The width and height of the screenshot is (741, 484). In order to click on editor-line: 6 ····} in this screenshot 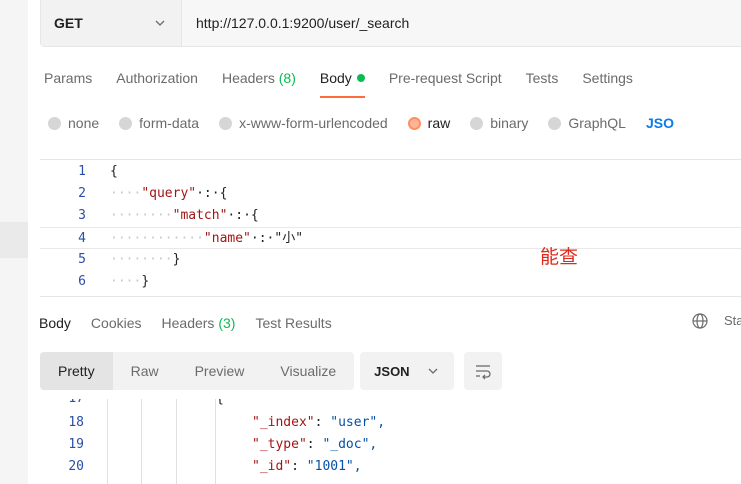, I will do `click(390, 282)`.